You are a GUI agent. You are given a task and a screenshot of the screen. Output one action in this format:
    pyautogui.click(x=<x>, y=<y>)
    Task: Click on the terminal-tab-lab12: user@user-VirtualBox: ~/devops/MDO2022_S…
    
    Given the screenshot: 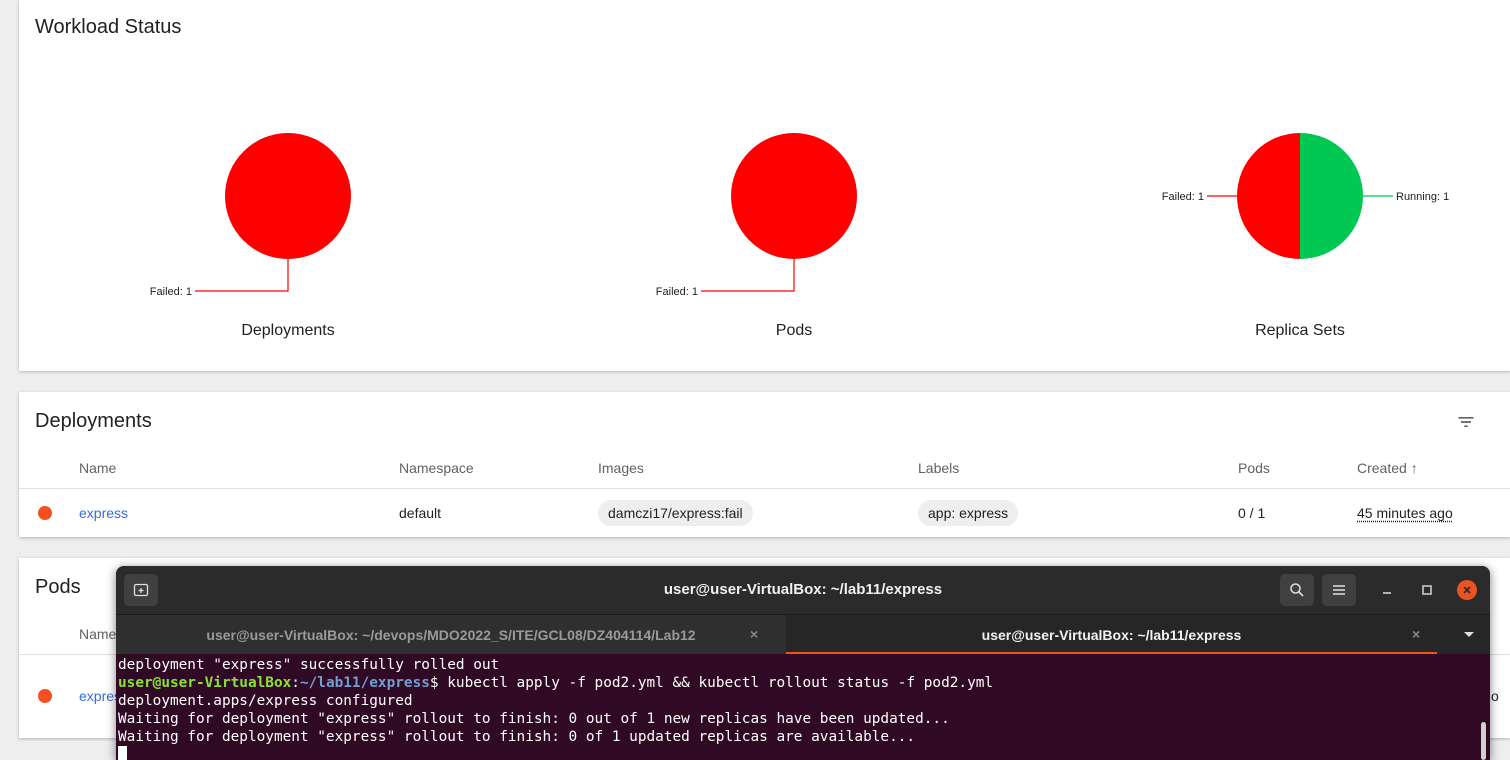 What is the action you would take?
    pyautogui.click(x=451, y=635)
    